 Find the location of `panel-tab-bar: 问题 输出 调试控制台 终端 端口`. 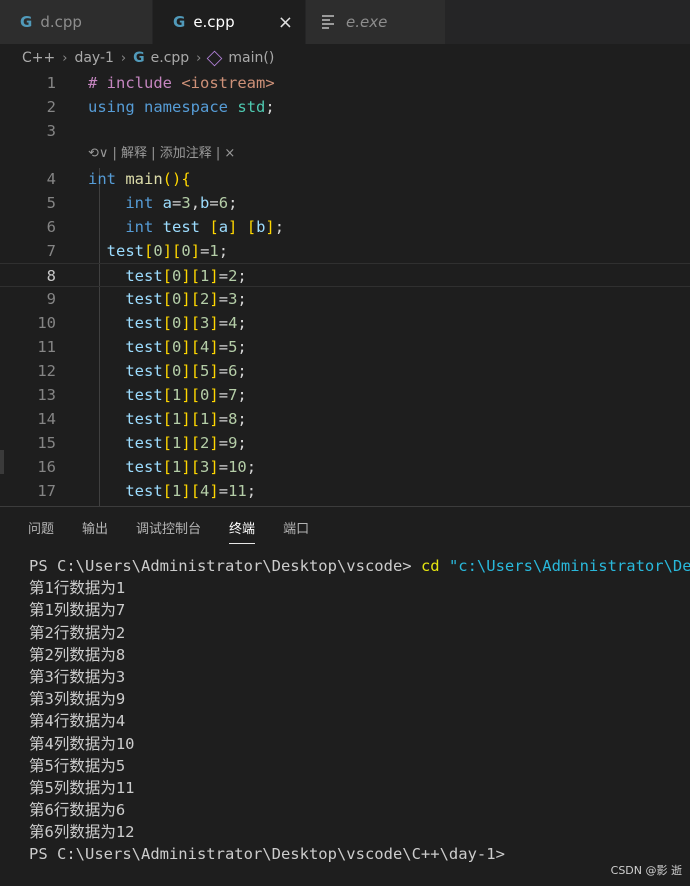

panel-tab-bar: 问题 输出 调试控制台 终端 端口 is located at coordinates (168, 527).